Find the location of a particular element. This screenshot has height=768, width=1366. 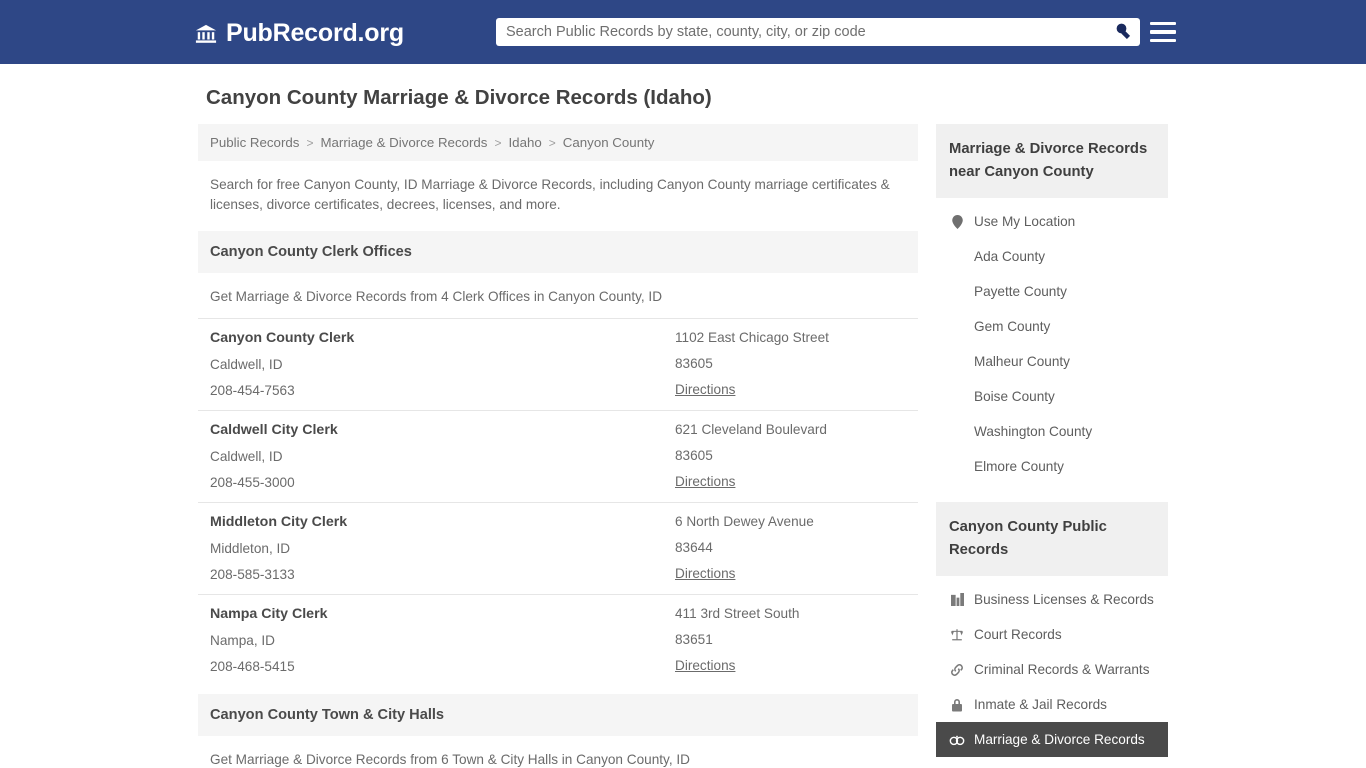

sidebar-item-payette-county: Payette County is located at coordinates (1052, 291).